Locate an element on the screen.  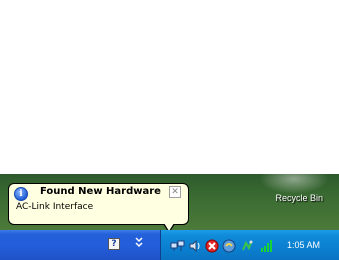
clock: 1:05 AM is located at coordinates (303, 245).